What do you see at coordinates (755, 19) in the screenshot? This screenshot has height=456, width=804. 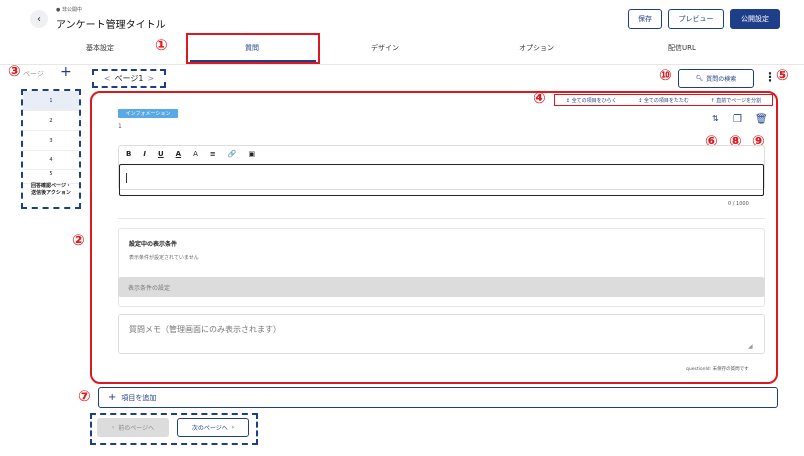 I see `publish-settings-button: 公開設定` at bounding box center [755, 19].